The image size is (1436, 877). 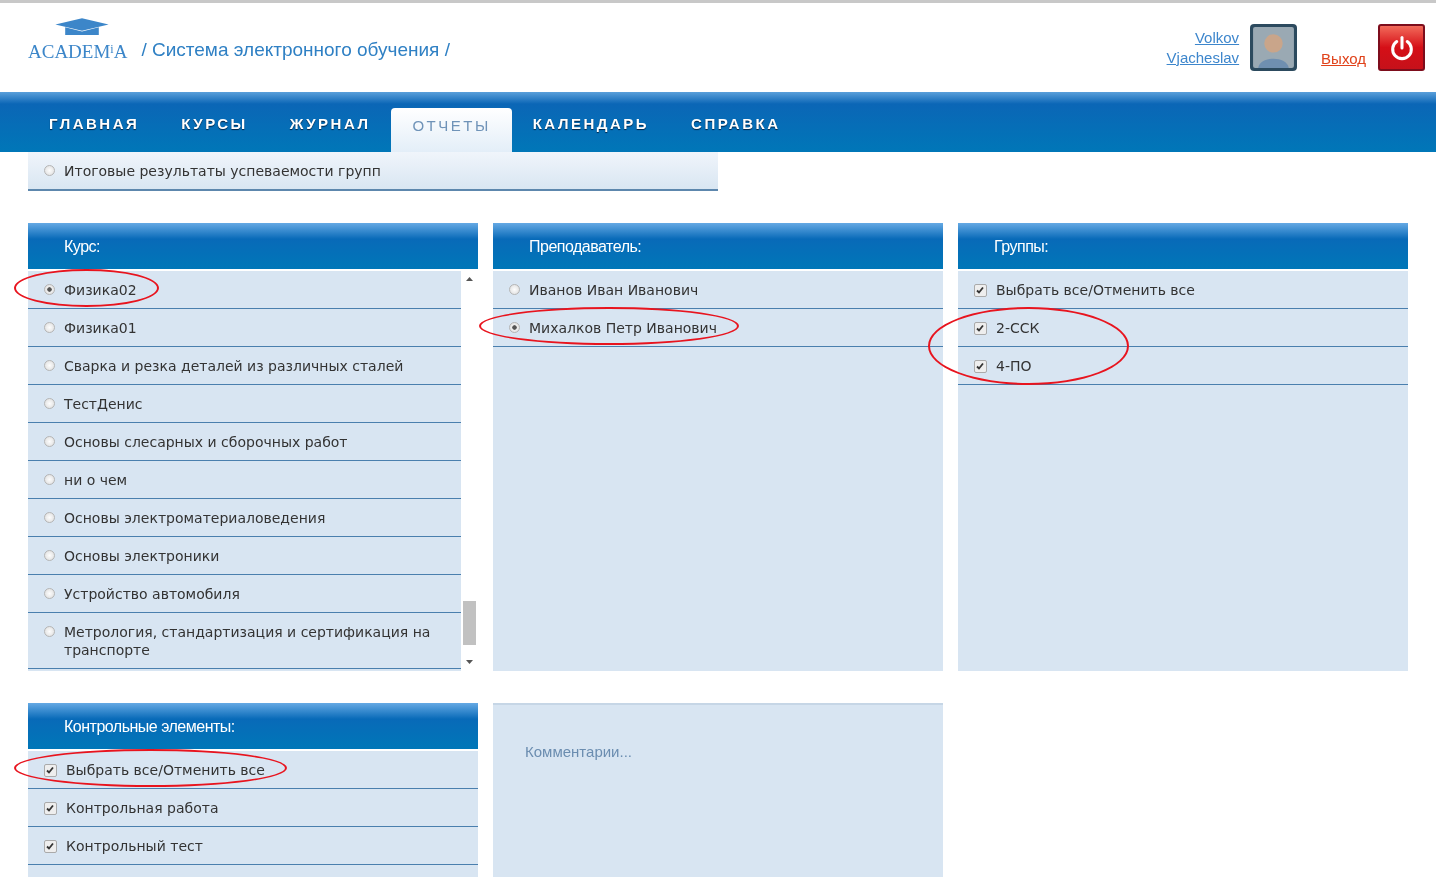 I want to click on nav-tab: ЖУРНАЛ, so click(x=330, y=130).